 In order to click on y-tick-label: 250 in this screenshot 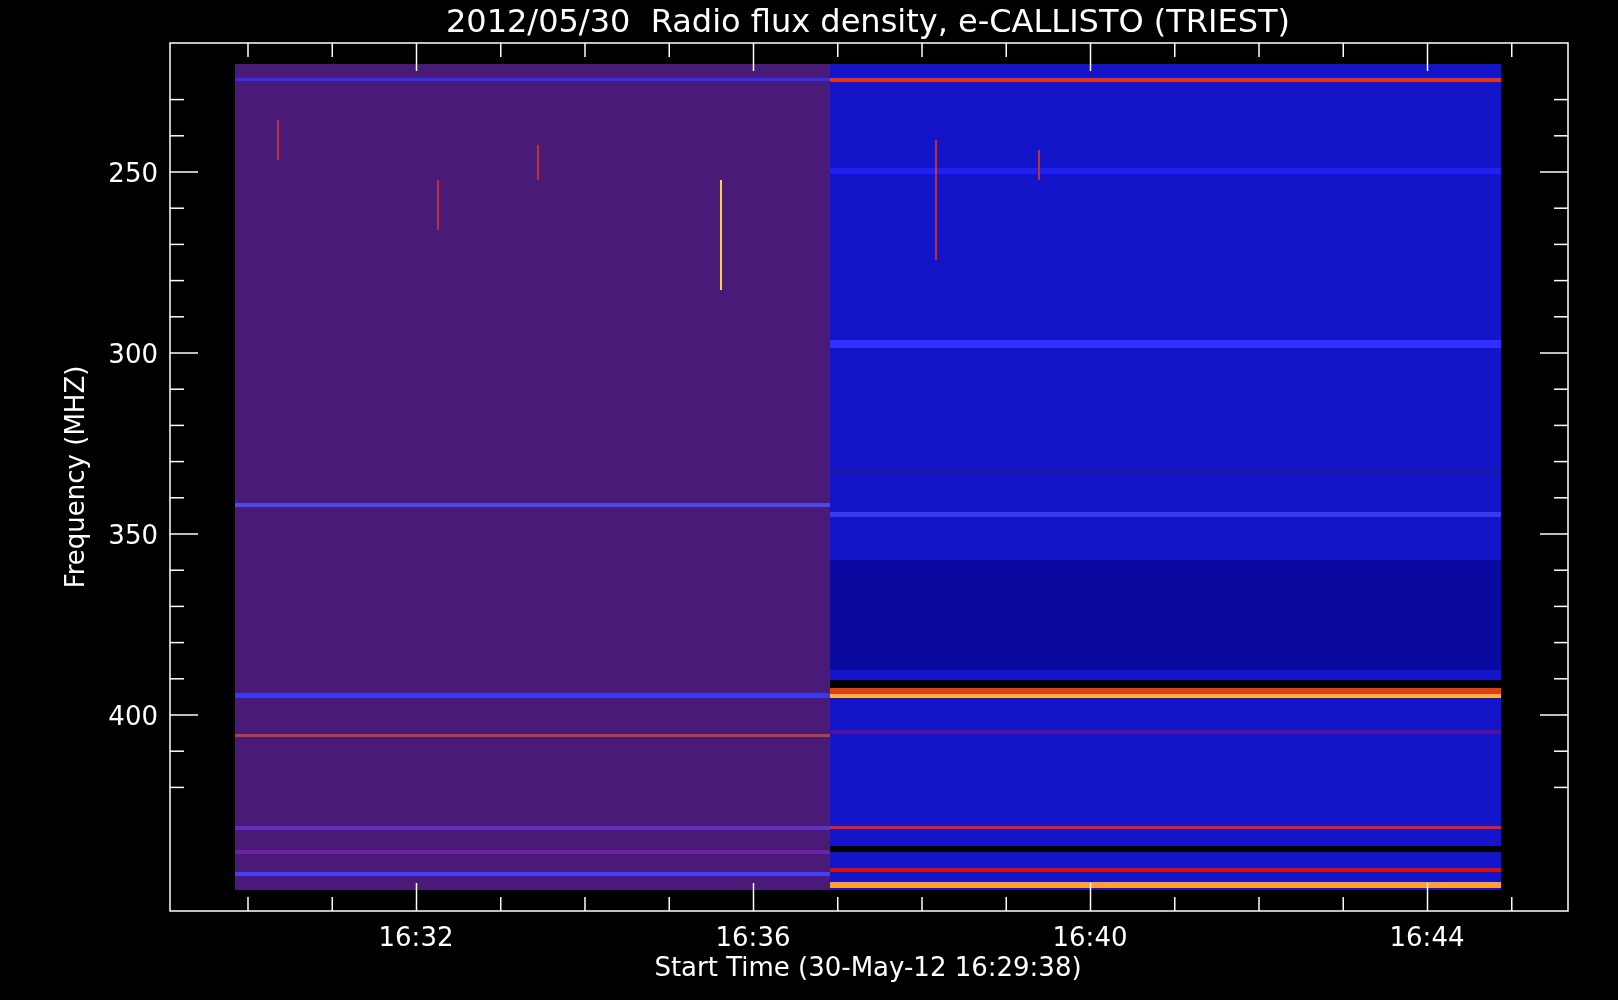, I will do `click(133, 173)`.